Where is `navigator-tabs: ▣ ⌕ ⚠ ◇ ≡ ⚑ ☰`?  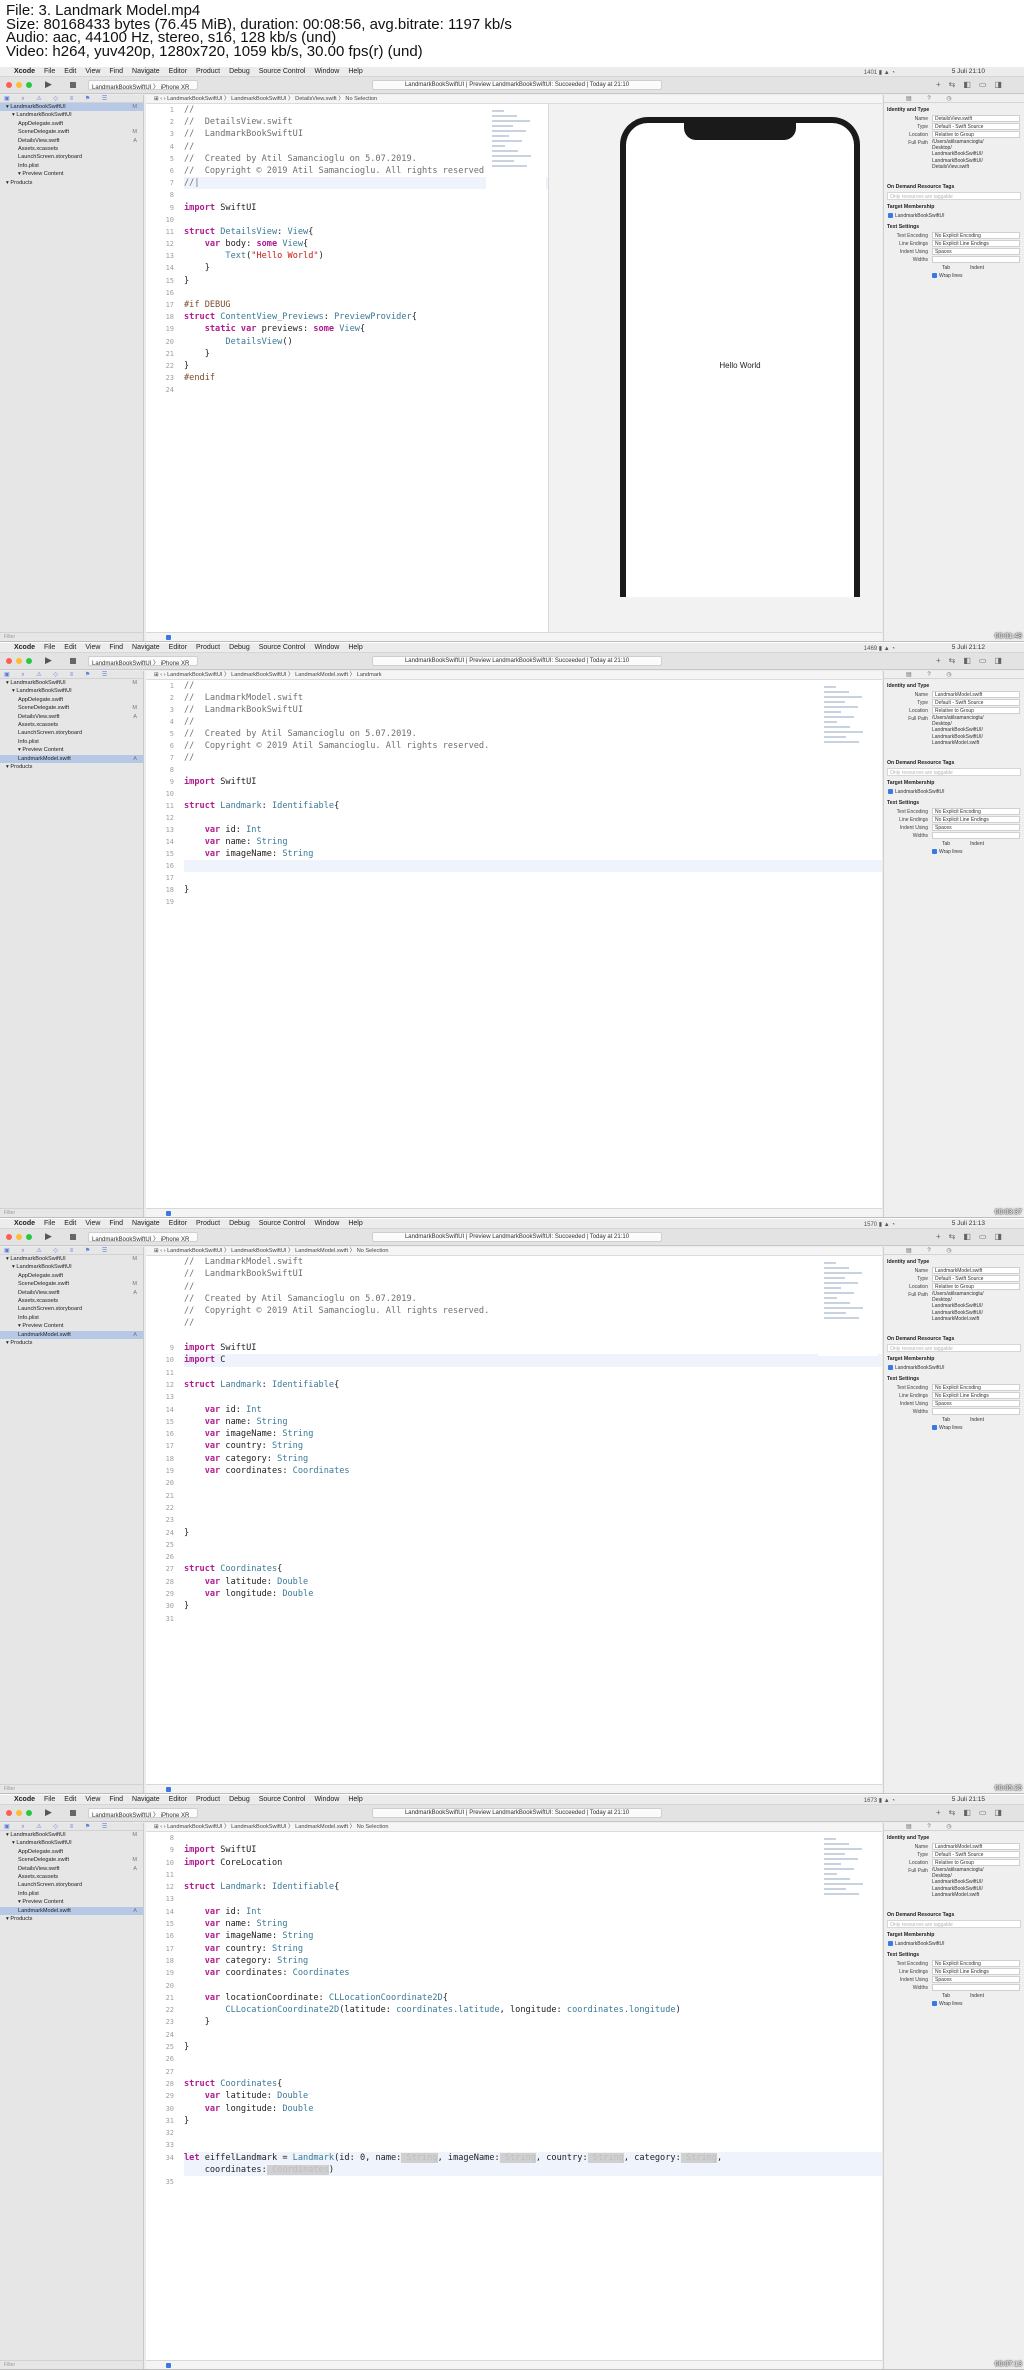
navigator-tabs: ▣ ⌕ ⚠ ◇ ≡ ⚑ ☰ is located at coordinates (71, 1827).